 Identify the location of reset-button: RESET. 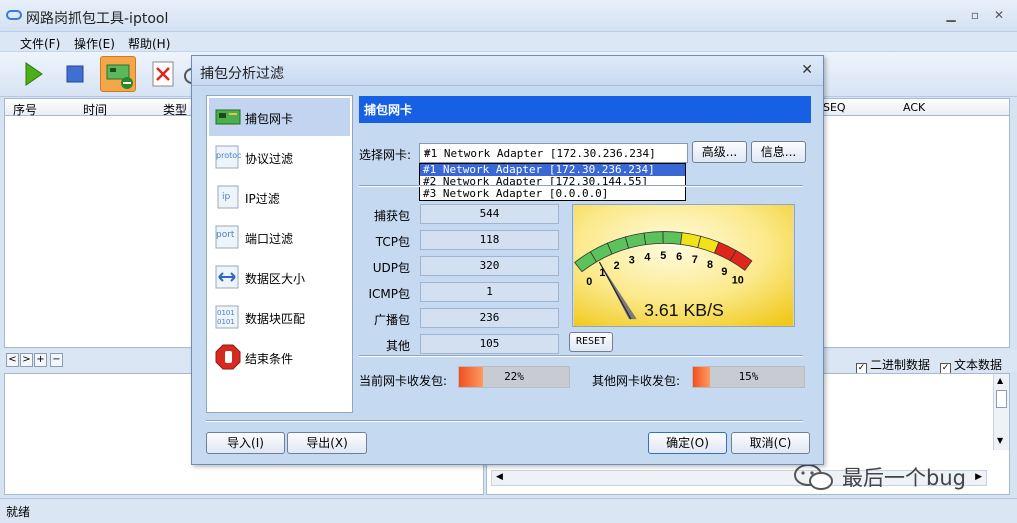
(591, 342).